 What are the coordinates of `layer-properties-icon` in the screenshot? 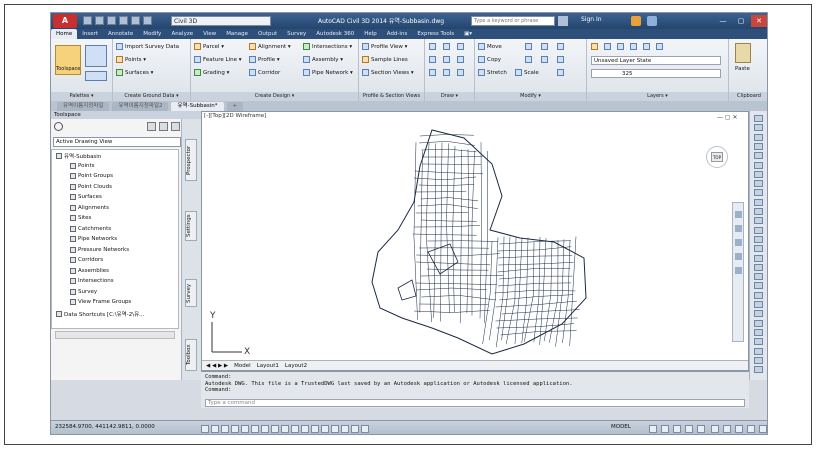 It's located at (594, 46).